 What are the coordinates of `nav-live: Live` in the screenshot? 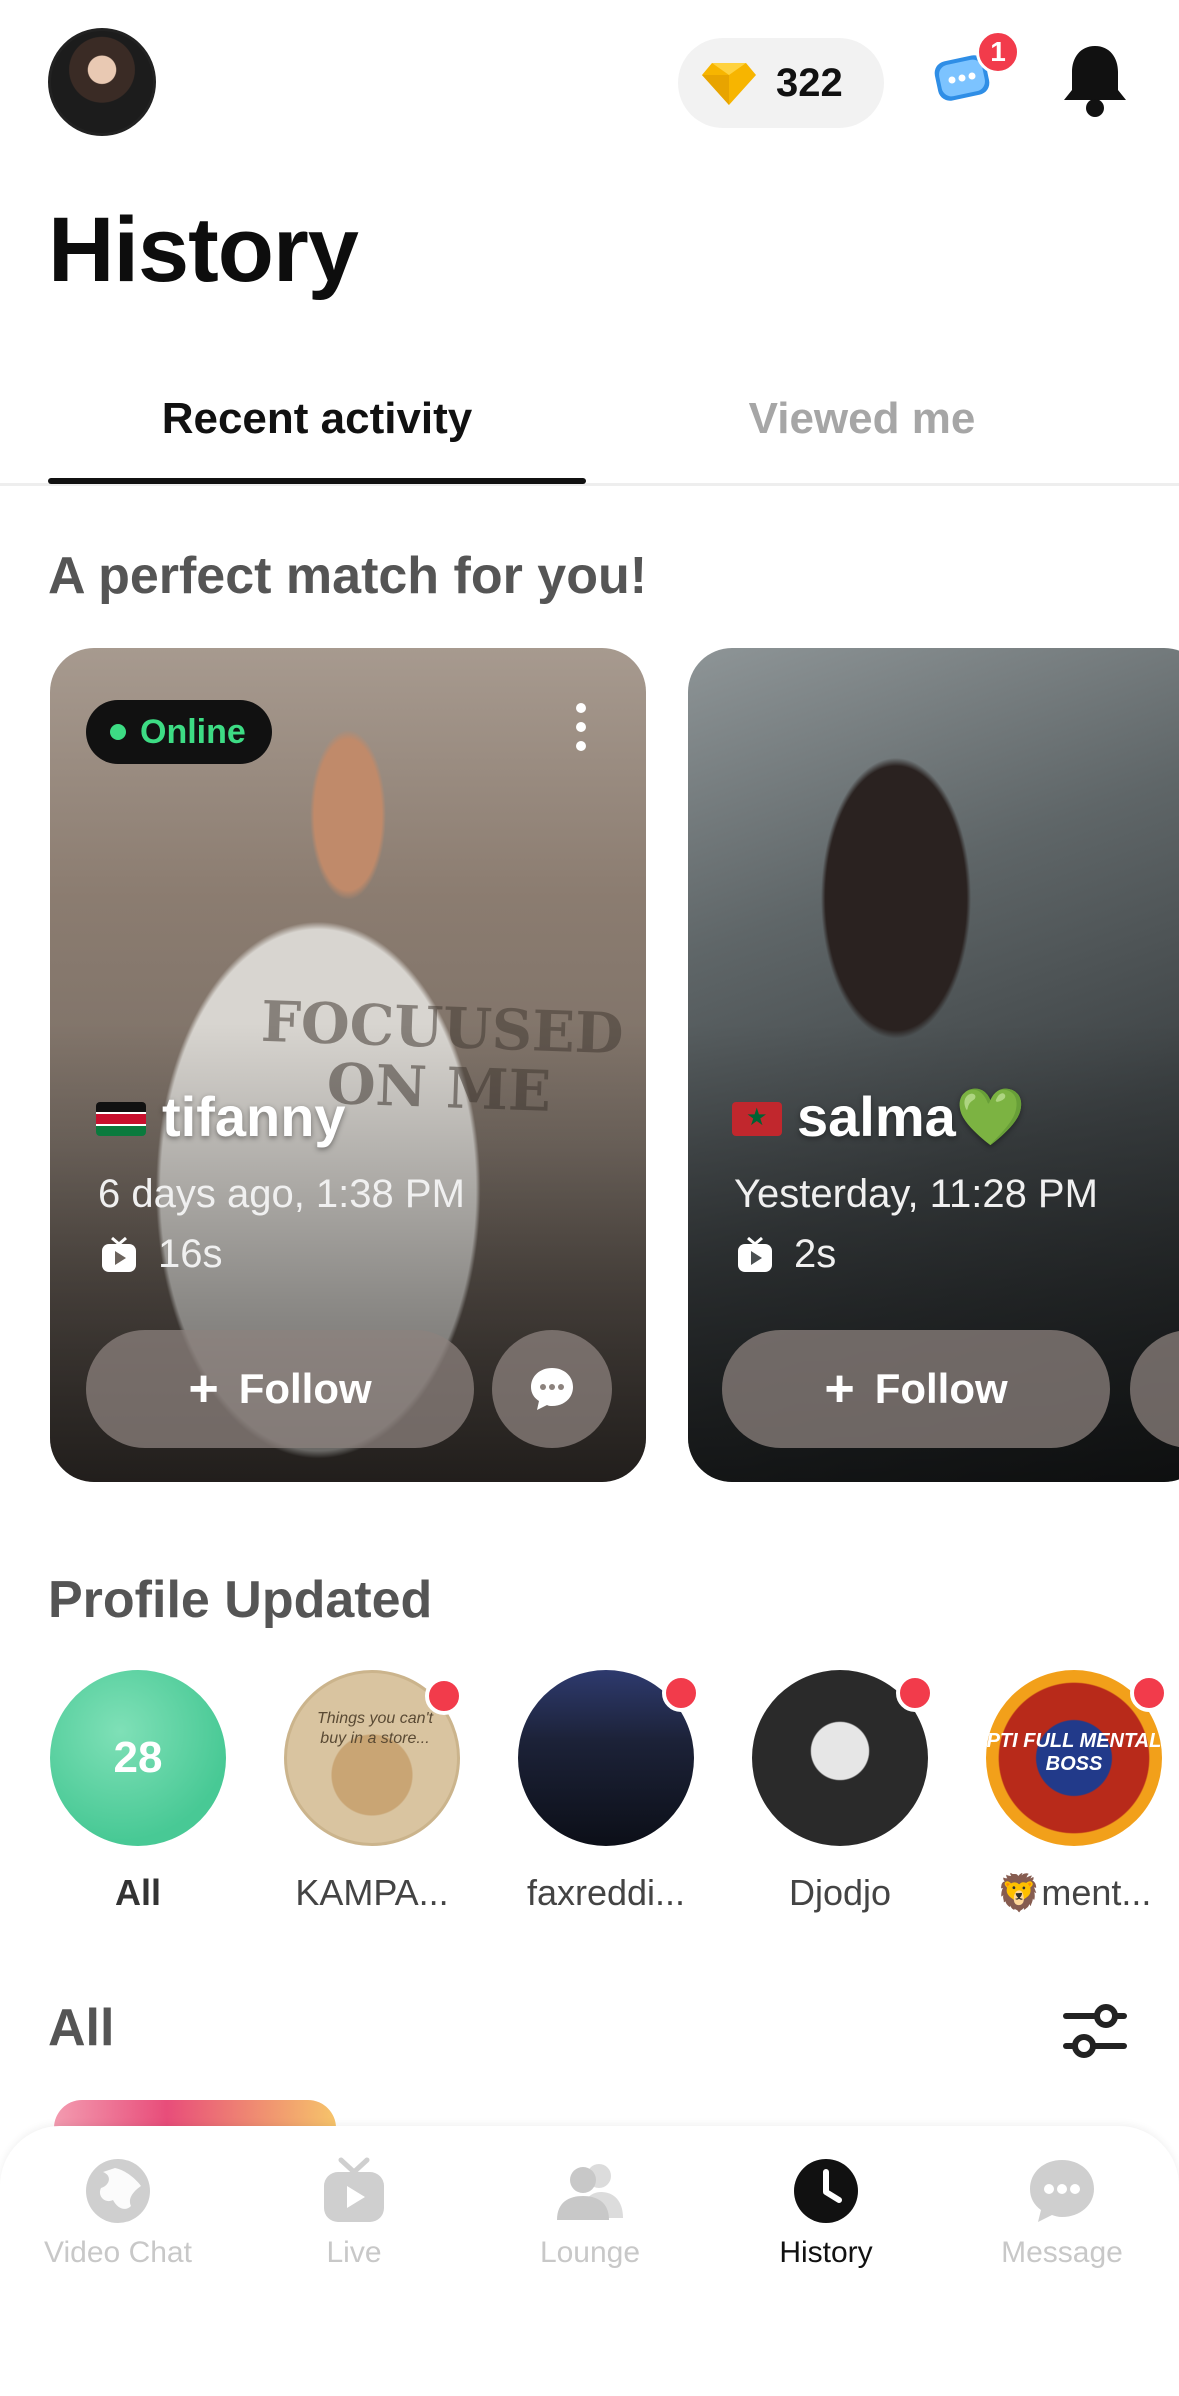 It's located at (354, 2213).